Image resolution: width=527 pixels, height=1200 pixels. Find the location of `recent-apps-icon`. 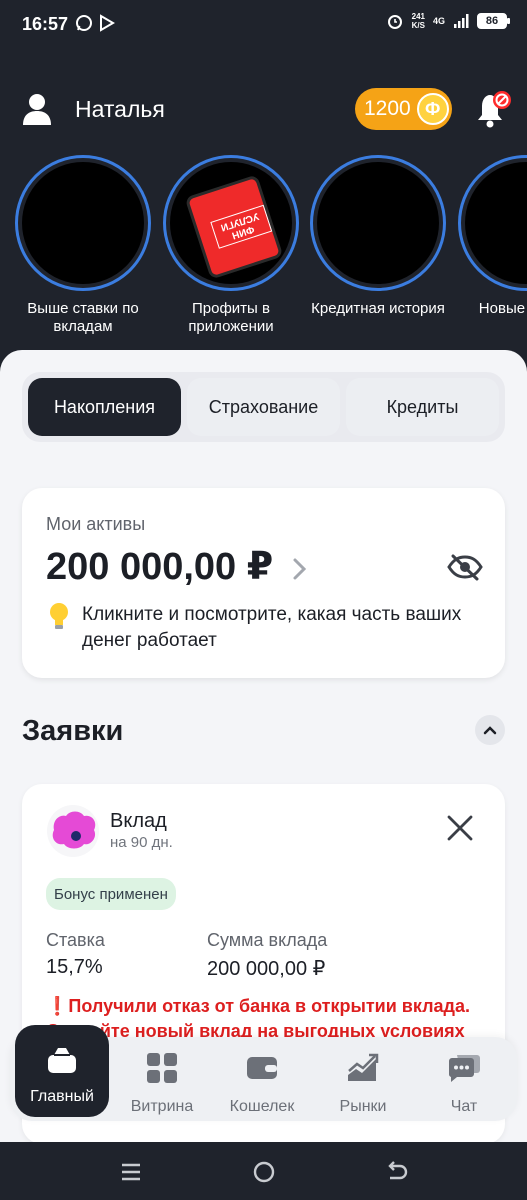

recent-apps-icon is located at coordinates (131, 1172).